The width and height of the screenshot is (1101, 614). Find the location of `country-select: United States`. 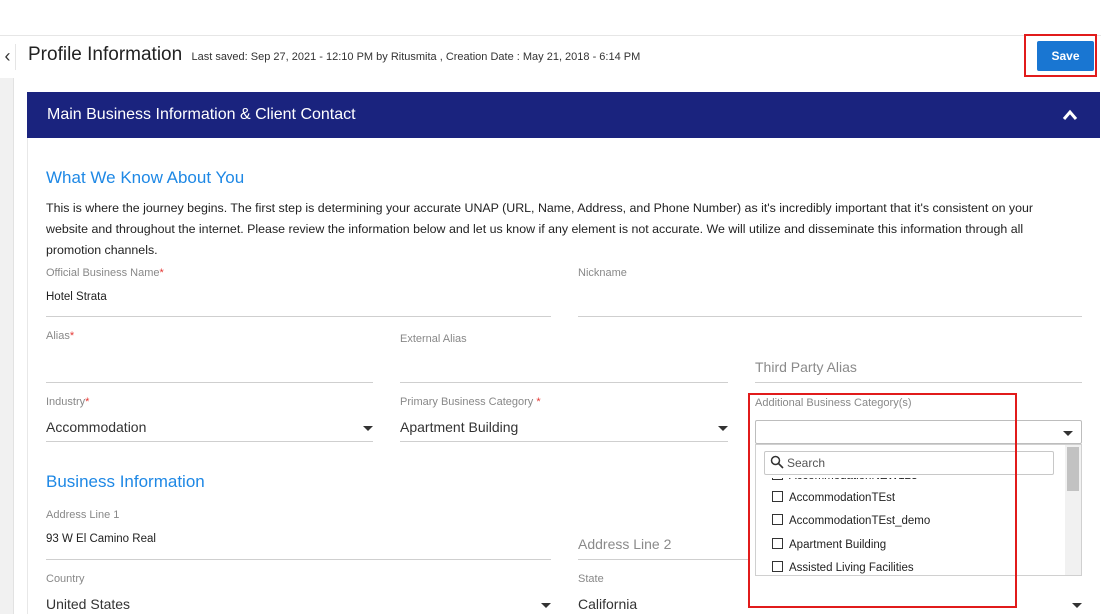

country-select: United States is located at coordinates (88, 604).